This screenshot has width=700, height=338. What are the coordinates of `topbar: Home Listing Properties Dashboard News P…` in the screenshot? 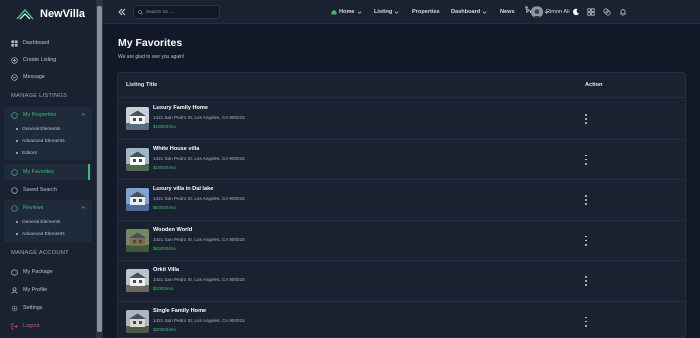 It's located at (401, 12).